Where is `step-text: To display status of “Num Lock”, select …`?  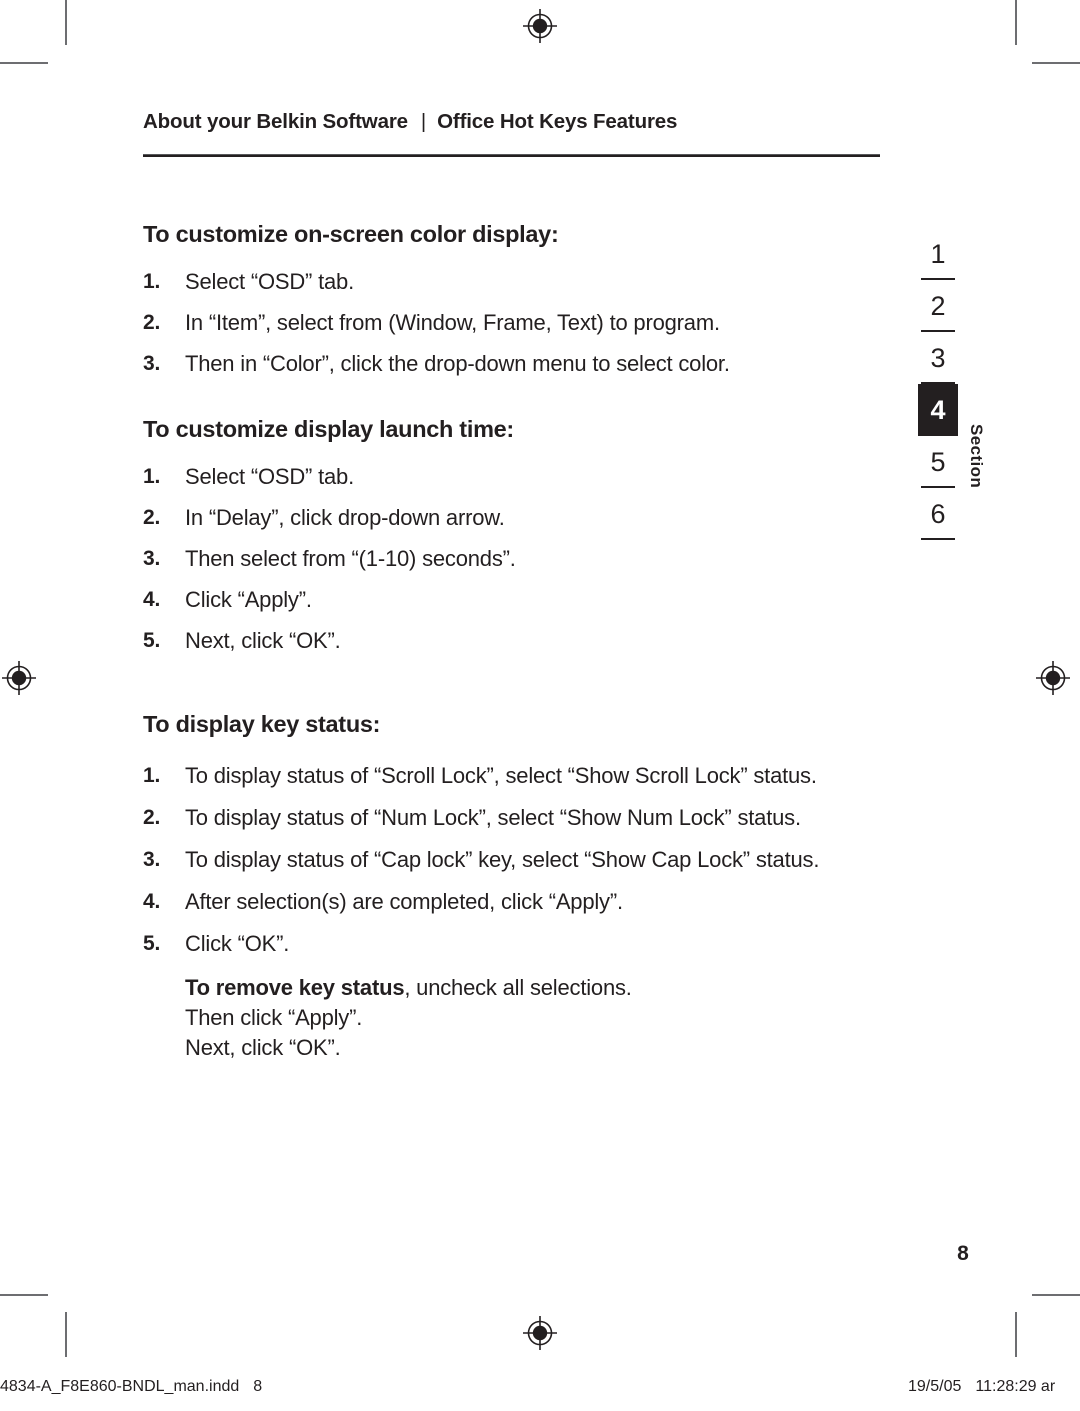
step-text: To display status of “Num Lock”, select … is located at coordinates (493, 817).